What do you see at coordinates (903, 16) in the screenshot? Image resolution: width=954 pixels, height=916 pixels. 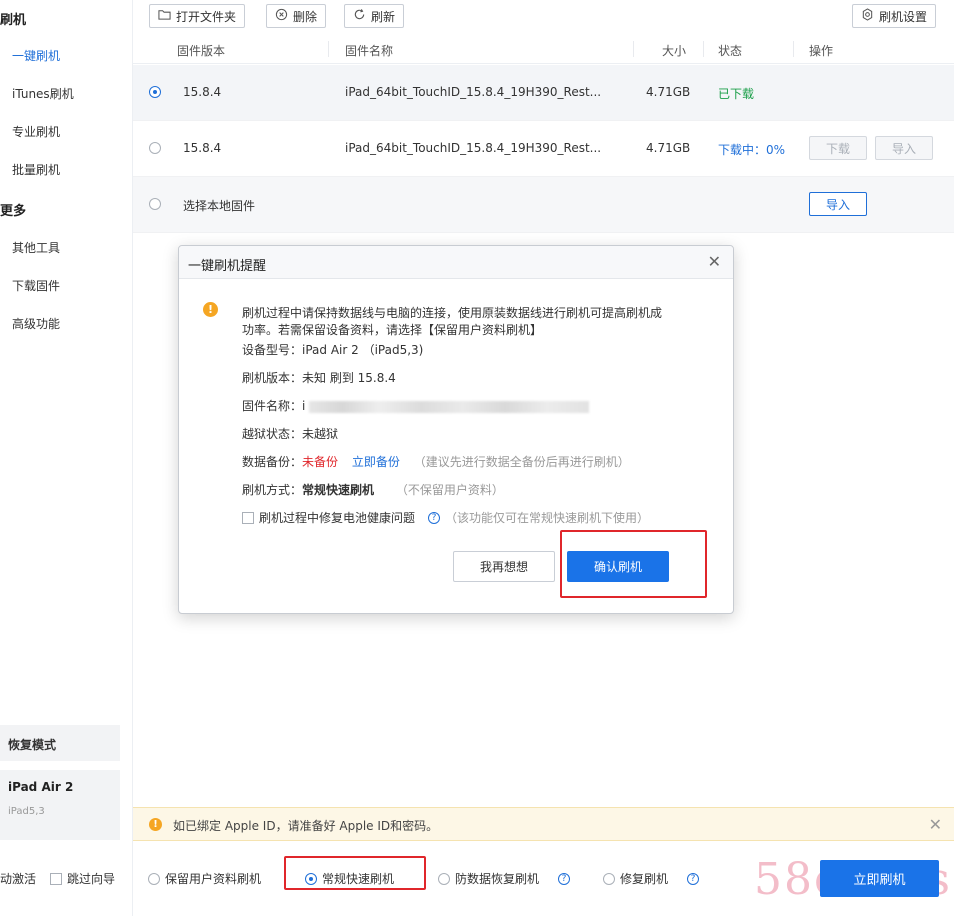 I see `flash-settings-label: 刷机设置` at bounding box center [903, 16].